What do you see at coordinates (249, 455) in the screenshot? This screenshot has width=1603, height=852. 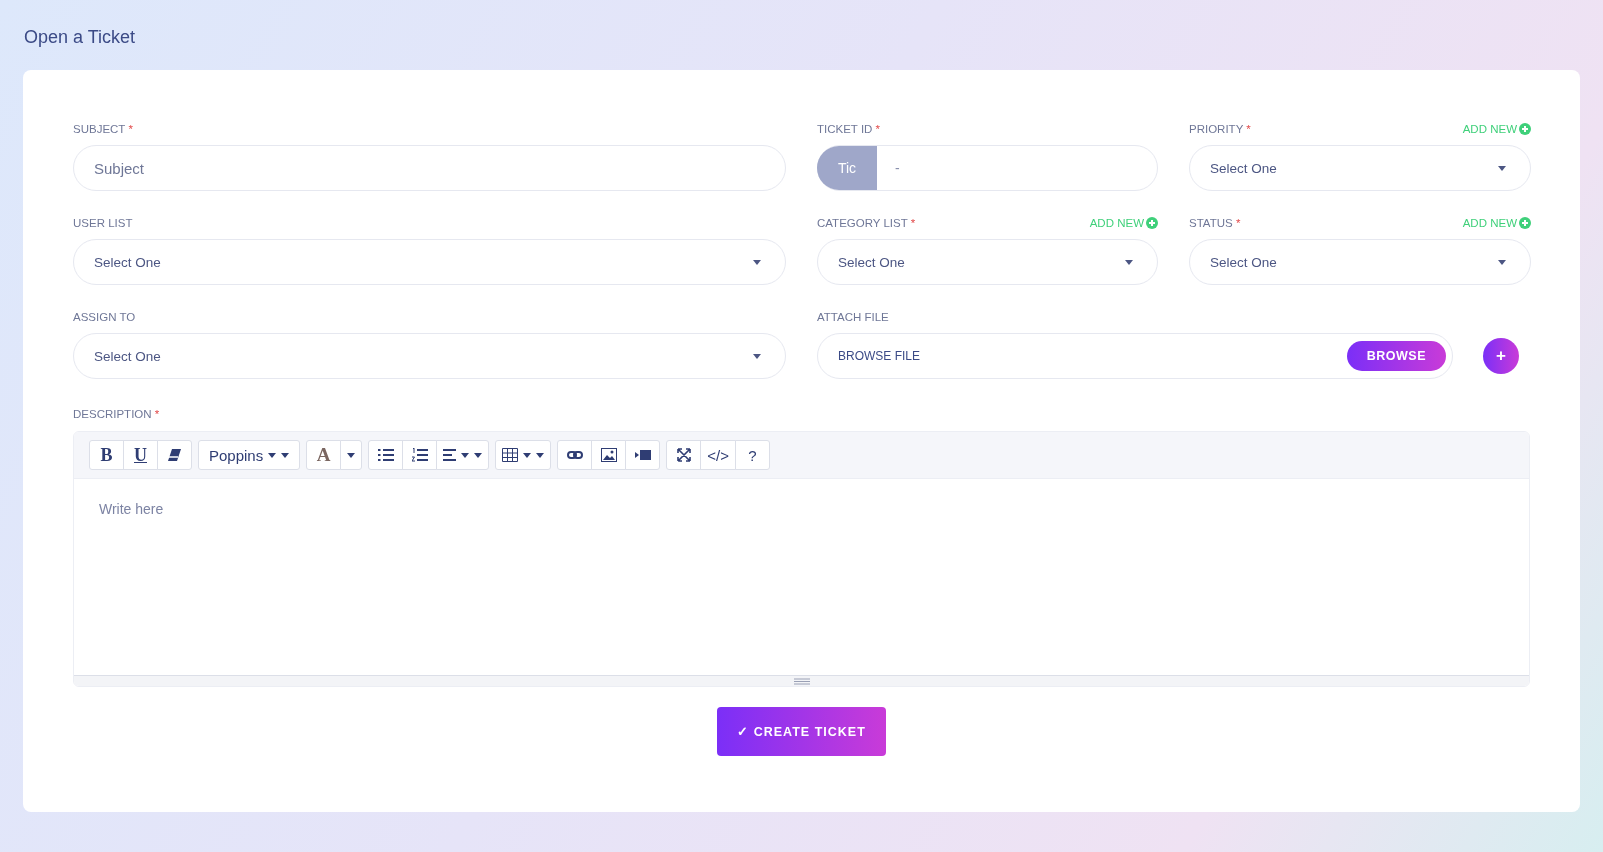 I see `font-family-dropdown: Poppins` at bounding box center [249, 455].